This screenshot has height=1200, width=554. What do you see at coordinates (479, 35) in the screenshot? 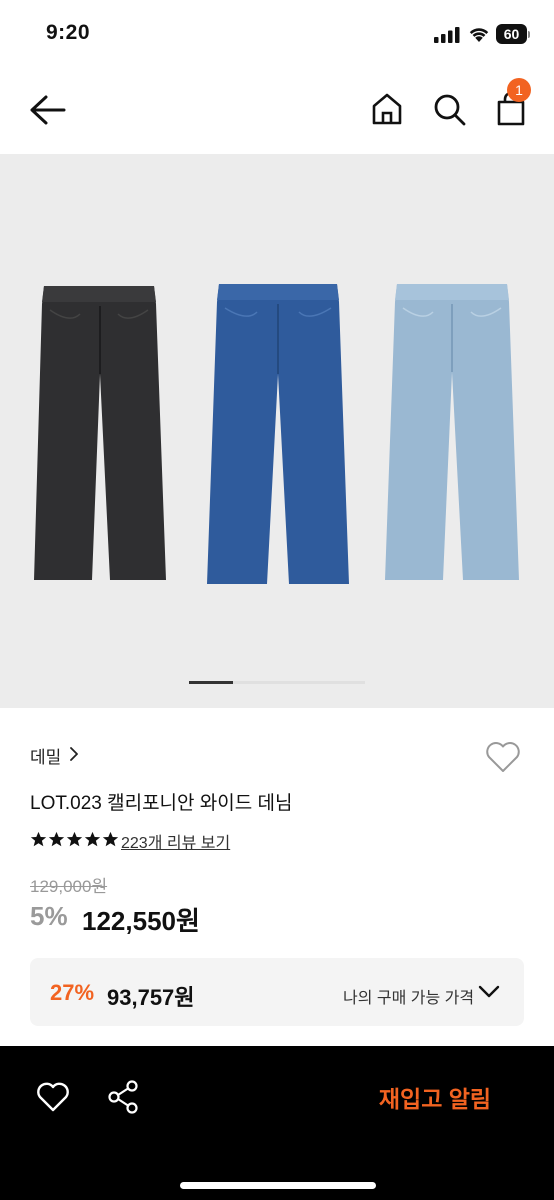
I see `wifi-icon` at bounding box center [479, 35].